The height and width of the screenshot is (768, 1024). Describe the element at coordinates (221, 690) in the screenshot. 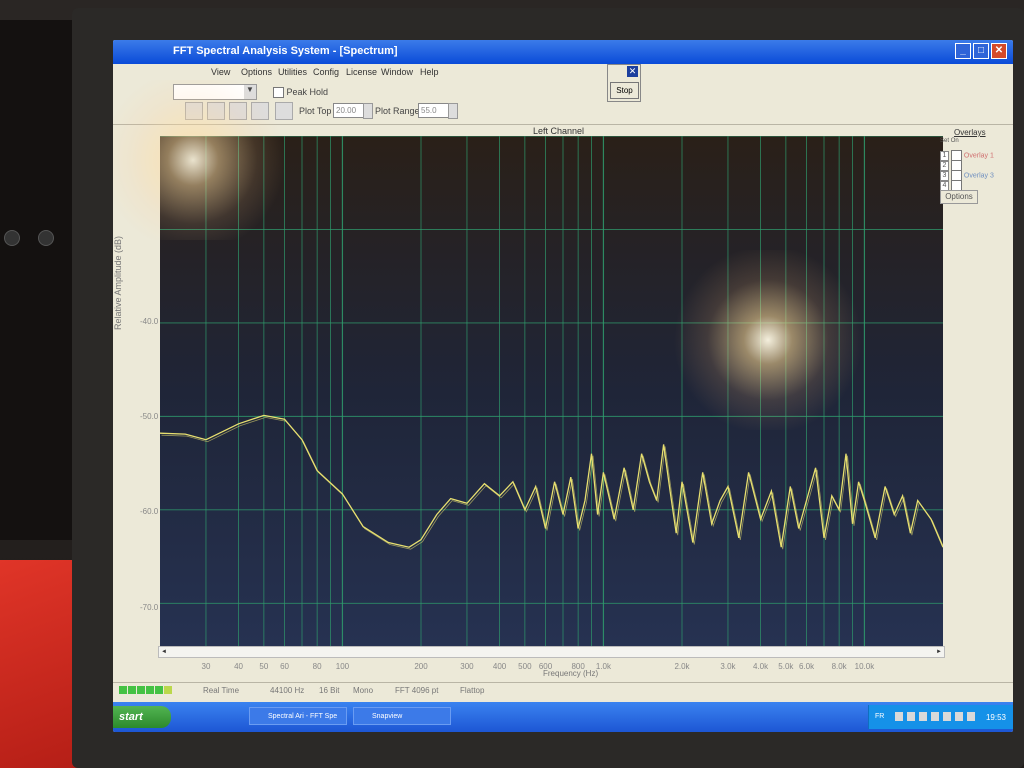

I see `status-mode: Real Time` at that location.